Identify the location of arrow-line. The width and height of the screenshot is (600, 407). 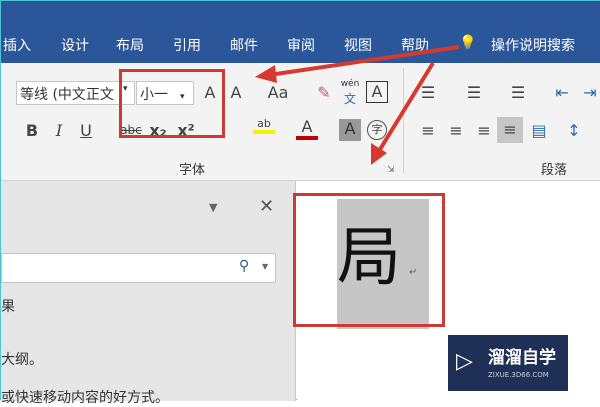
(406, 107).